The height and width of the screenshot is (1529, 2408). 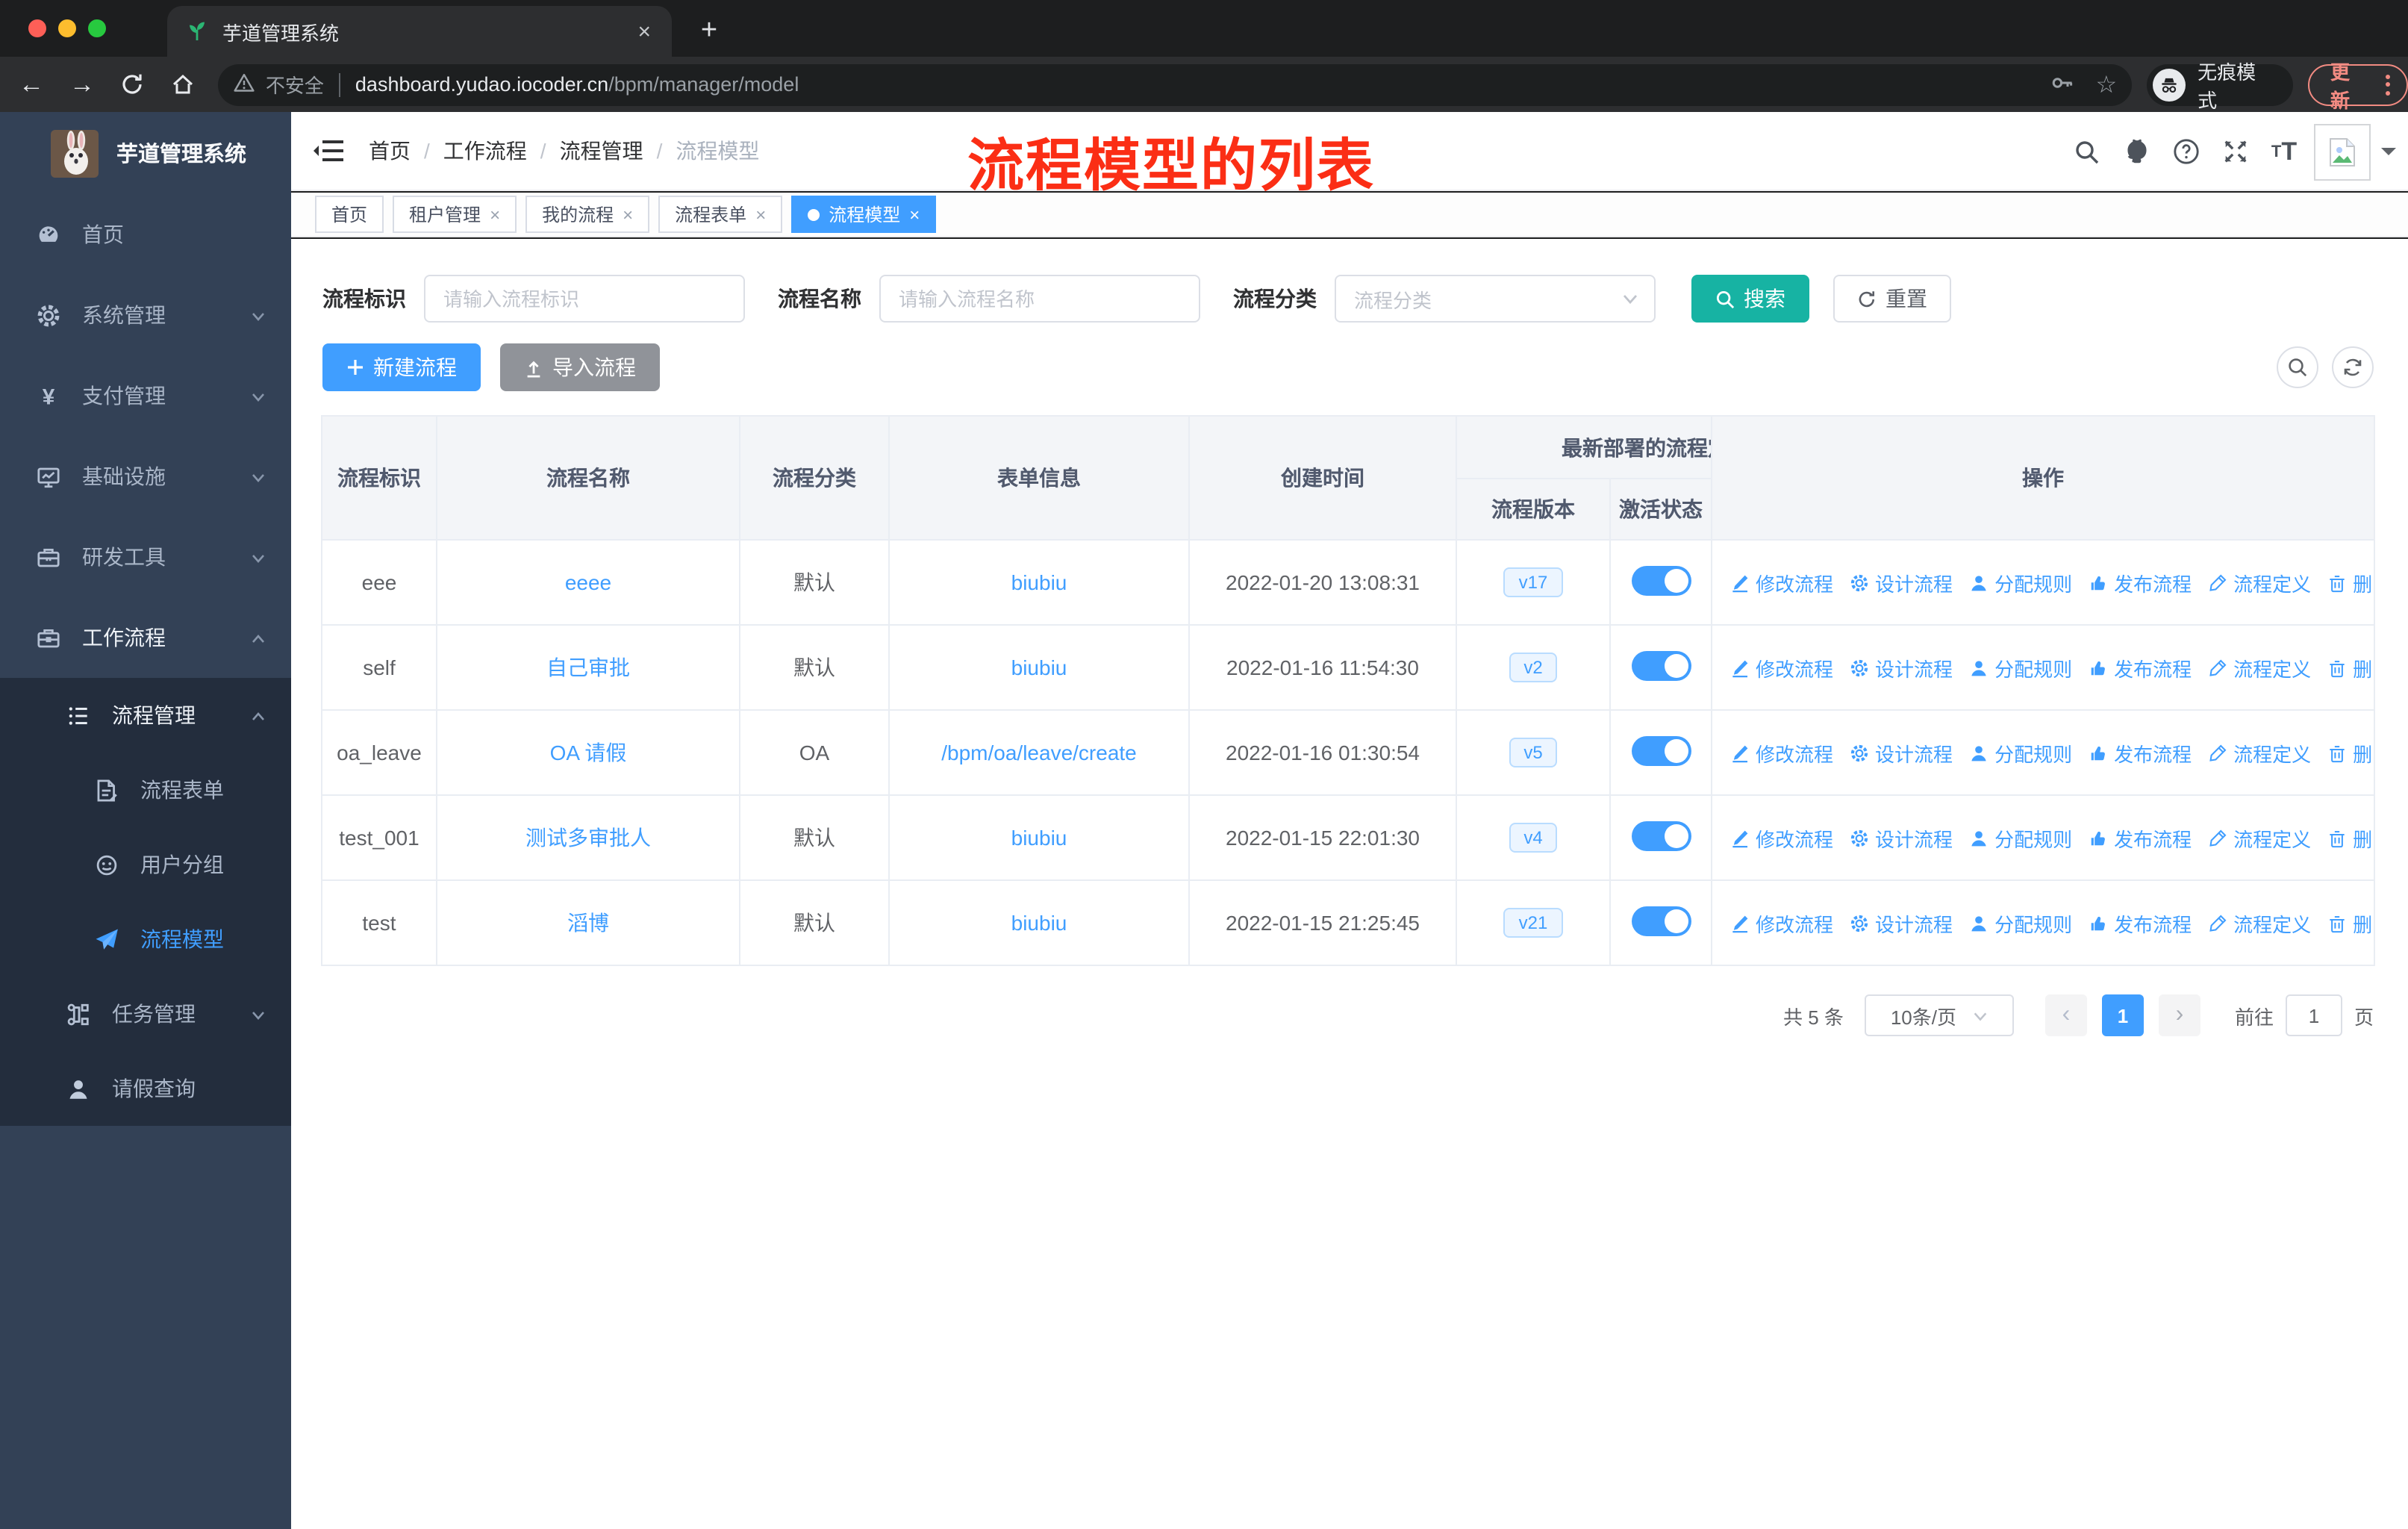 What do you see at coordinates (588, 753) in the screenshot?
I see `process-name-link: OA 请假` at bounding box center [588, 753].